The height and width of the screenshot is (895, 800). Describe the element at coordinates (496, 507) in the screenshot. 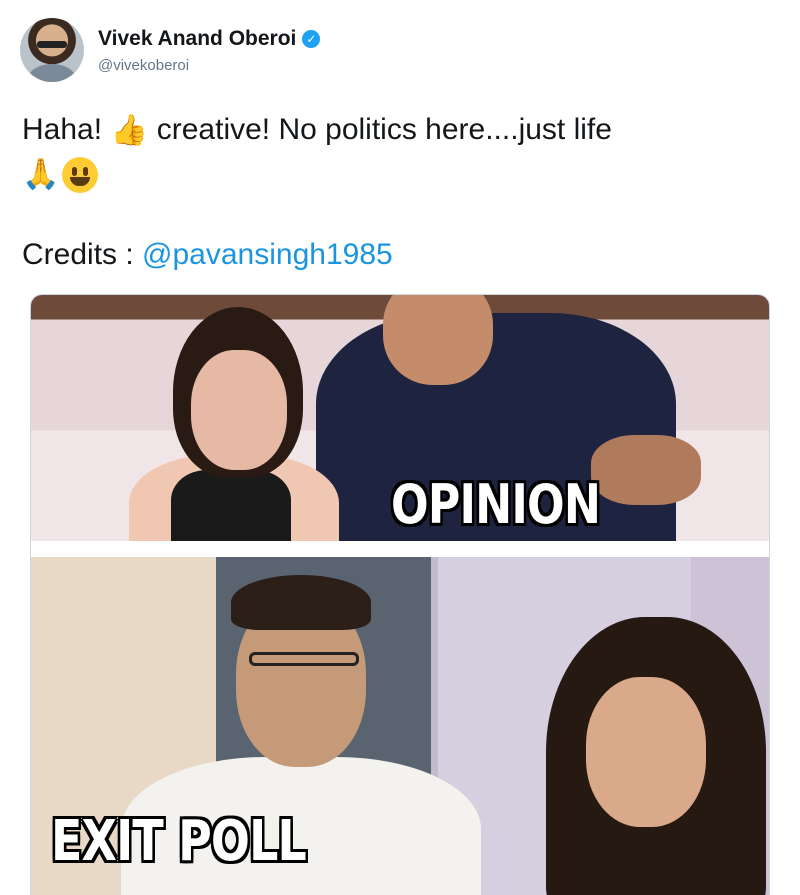

I see `opinion-poll-caption: OPINION POLL` at that location.